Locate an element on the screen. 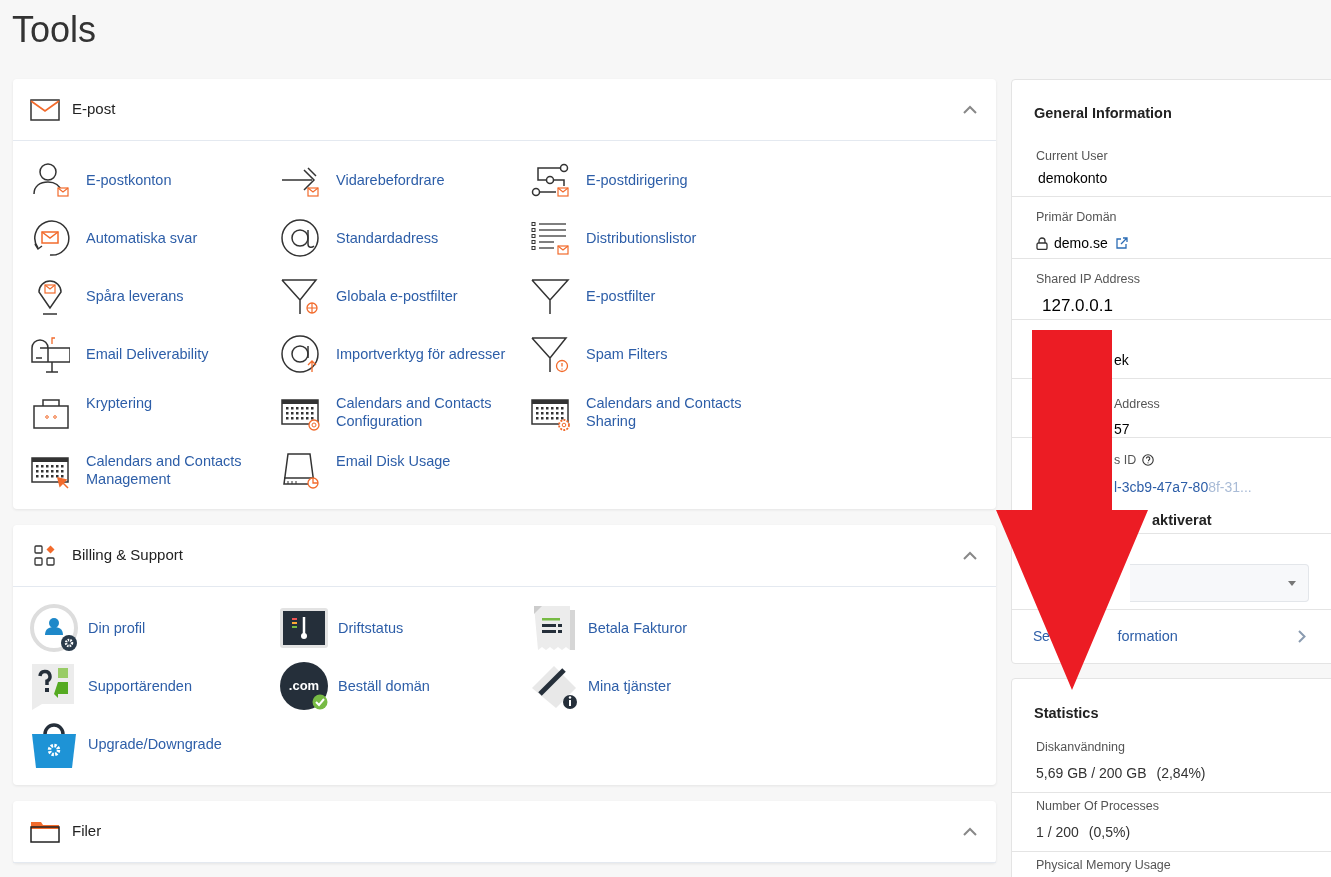  info-label: Address is located at coordinates (1137, 404).